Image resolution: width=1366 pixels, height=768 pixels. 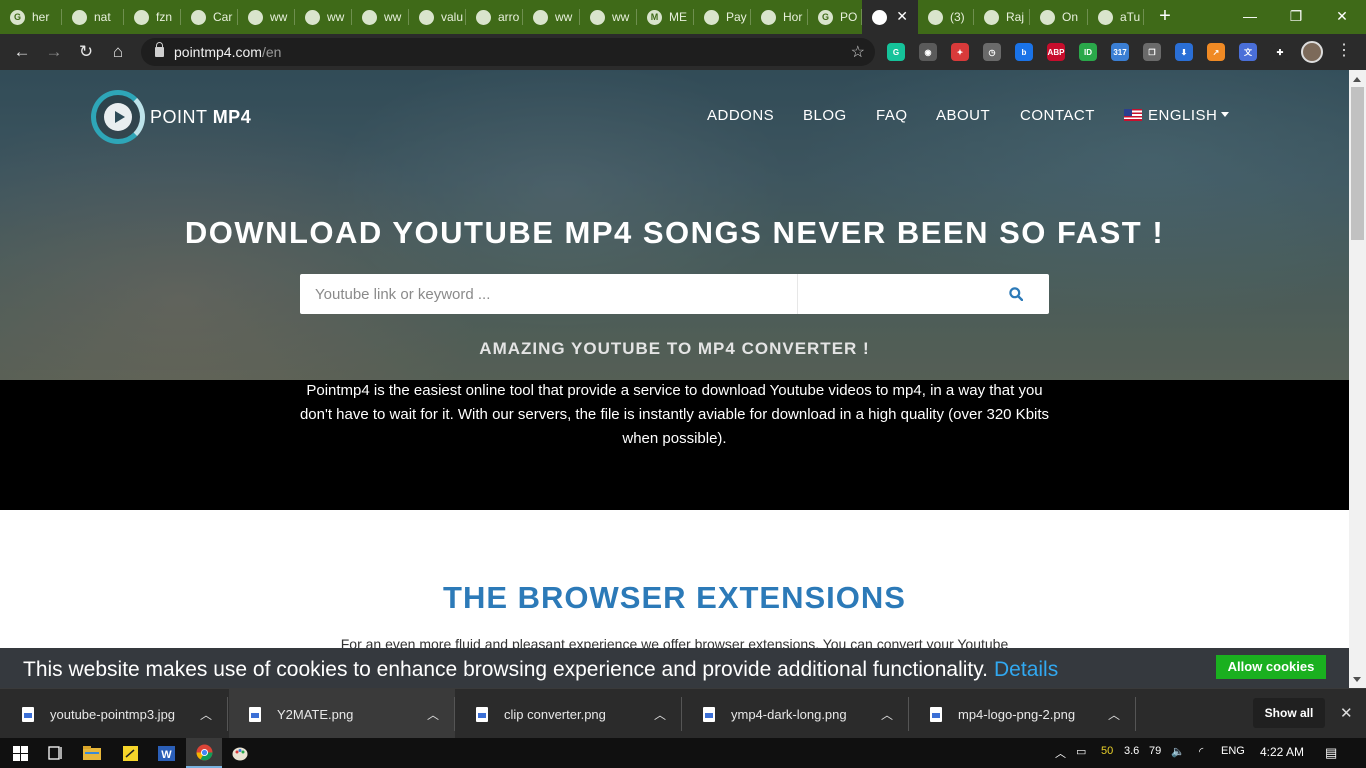 What do you see at coordinates (992, 52) in the screenshot?
I see `clock-ext-icon: ◷` at bounding box center [992, 52].